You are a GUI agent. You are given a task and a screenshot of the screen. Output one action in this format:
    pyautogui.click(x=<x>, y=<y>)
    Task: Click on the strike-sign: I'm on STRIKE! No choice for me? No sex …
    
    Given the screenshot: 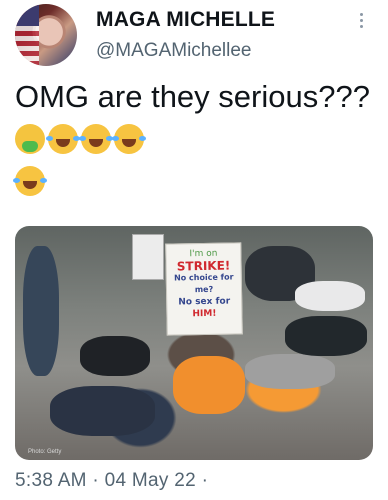 What is the action you would take?
    pyautogui.click(x=204, y=289)
    